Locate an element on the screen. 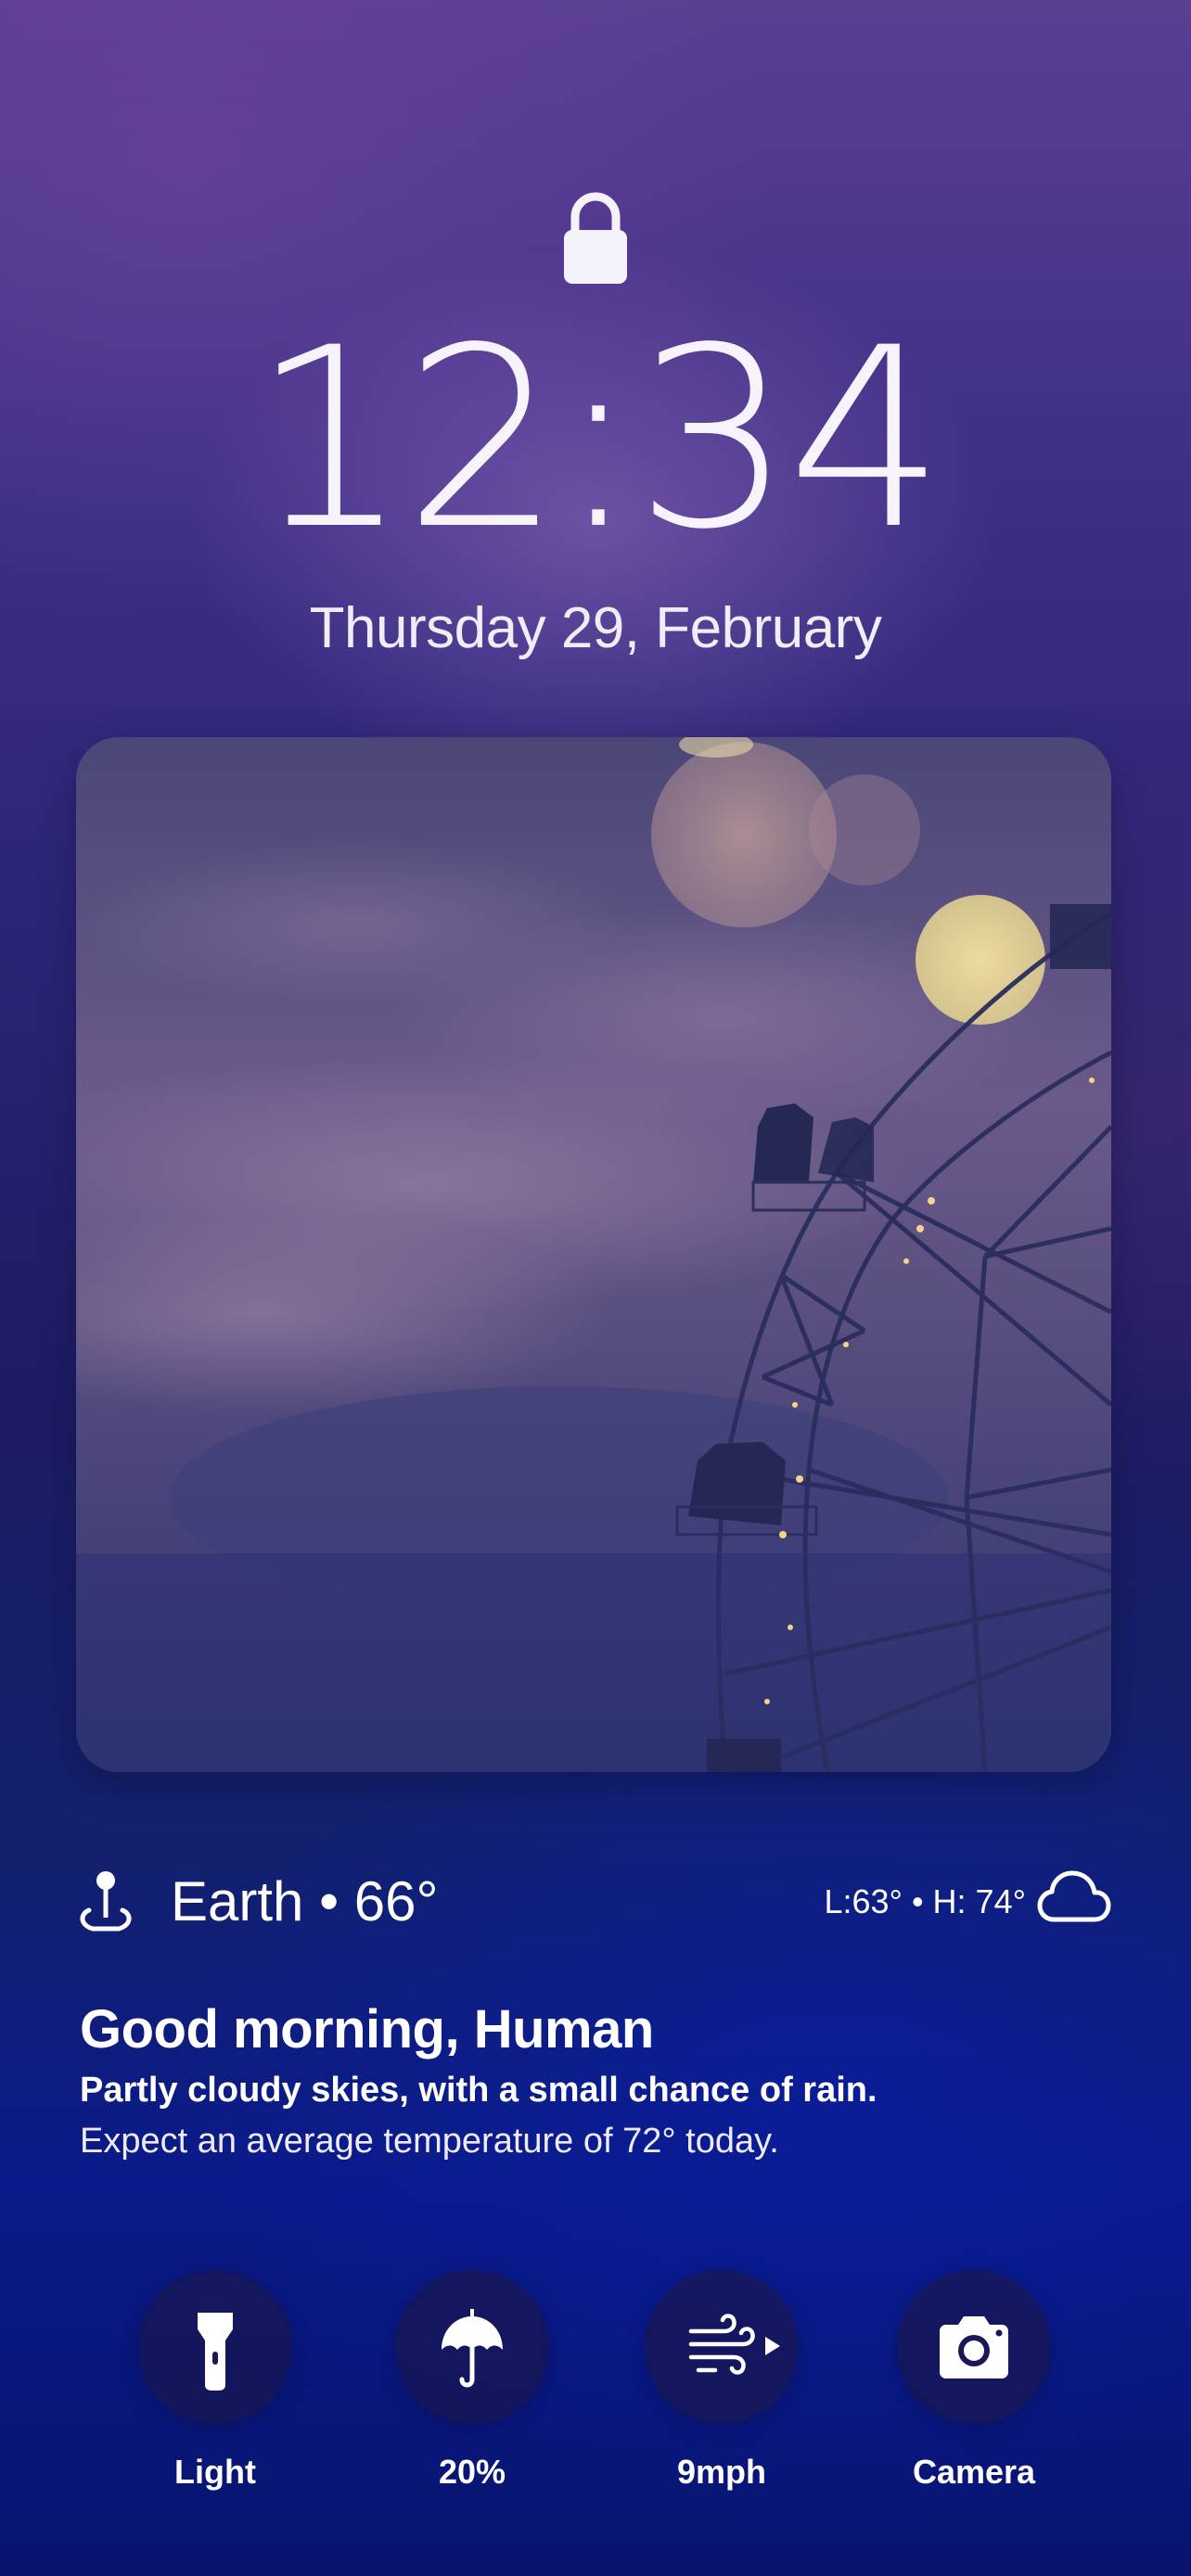  camera-label: Camera is located at coordinates (974, 2472).